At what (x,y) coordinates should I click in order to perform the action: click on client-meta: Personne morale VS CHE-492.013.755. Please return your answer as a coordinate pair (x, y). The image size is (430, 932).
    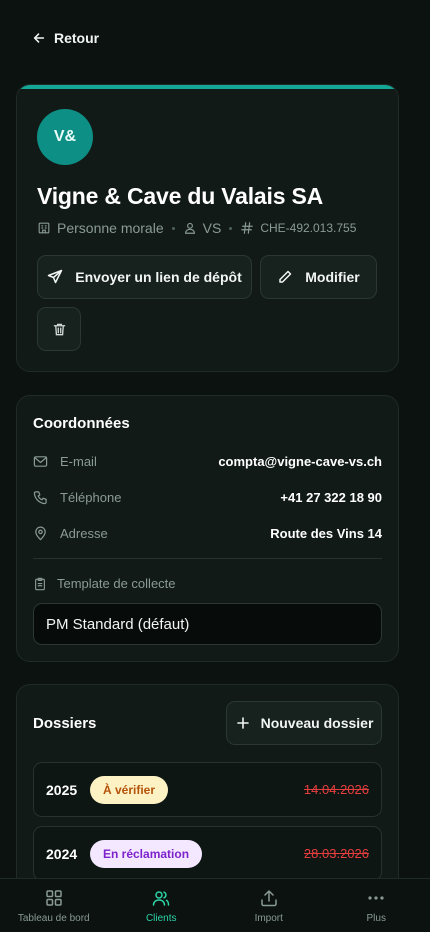
    Looking at the image, I should click on (196, 228).